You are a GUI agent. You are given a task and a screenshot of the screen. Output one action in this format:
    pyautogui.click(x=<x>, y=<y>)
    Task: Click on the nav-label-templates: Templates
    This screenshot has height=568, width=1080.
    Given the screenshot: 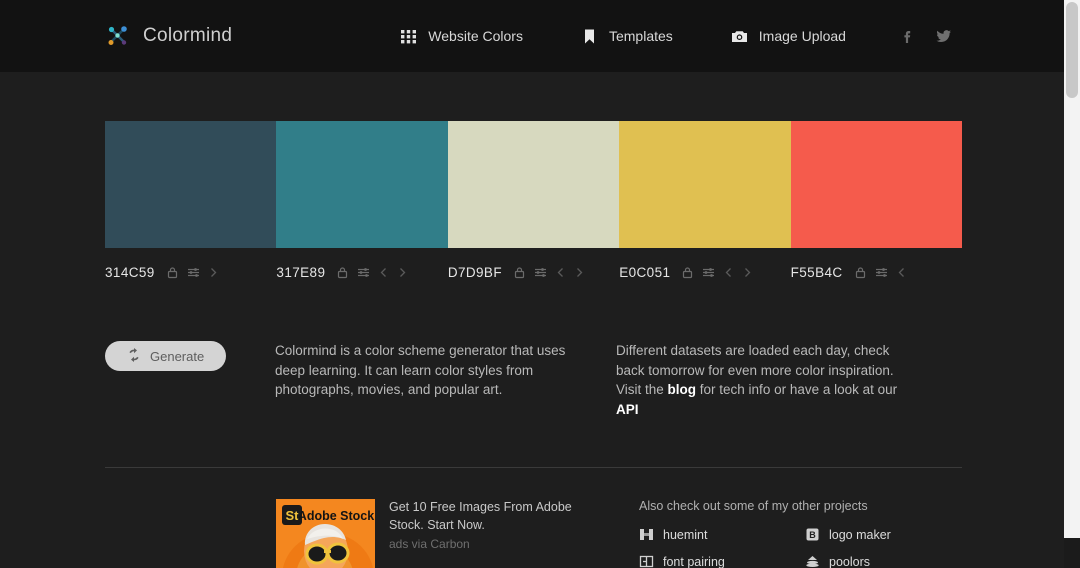 What is the action you would take?
    pyautogui.click(x=640, y=36)
    